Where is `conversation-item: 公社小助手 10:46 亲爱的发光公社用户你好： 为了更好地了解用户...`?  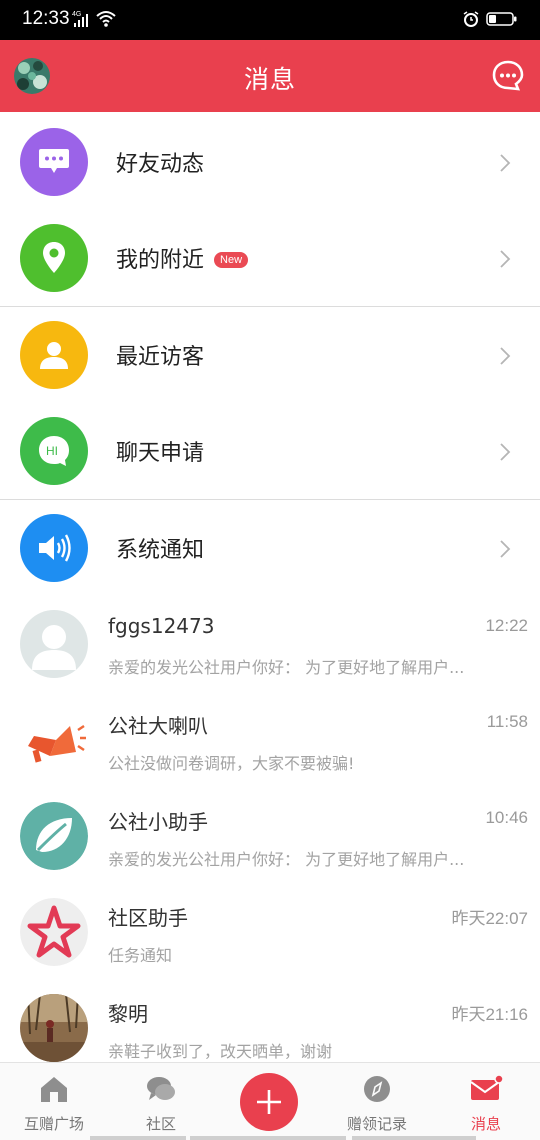 conversation-item: 公社小助手 10:46 亲爱的发光公社用户你好： 为了更好地了解用户... is located at coordinates (270, 836).